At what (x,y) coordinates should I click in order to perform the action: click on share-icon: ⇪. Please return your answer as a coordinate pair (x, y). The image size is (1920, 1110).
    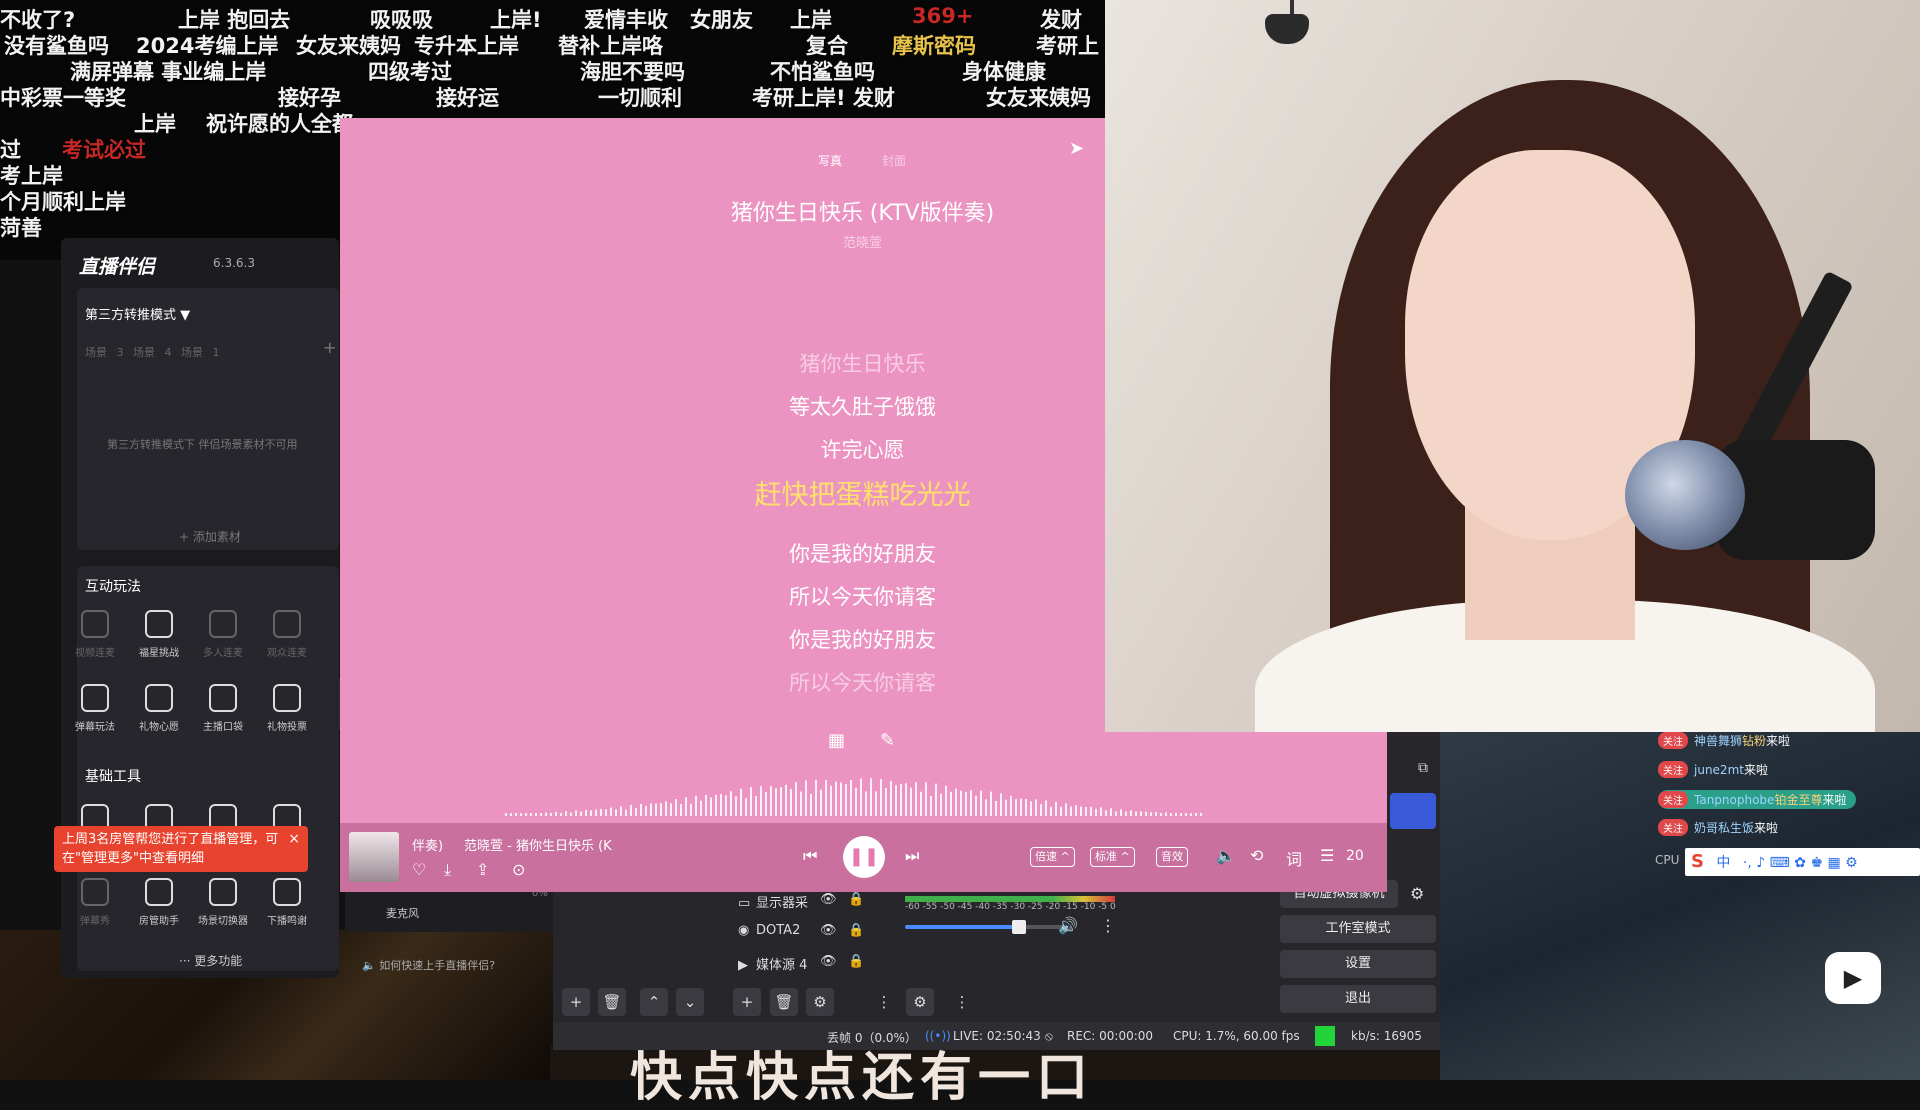
    Looking at the image, I should click on (482, 869).